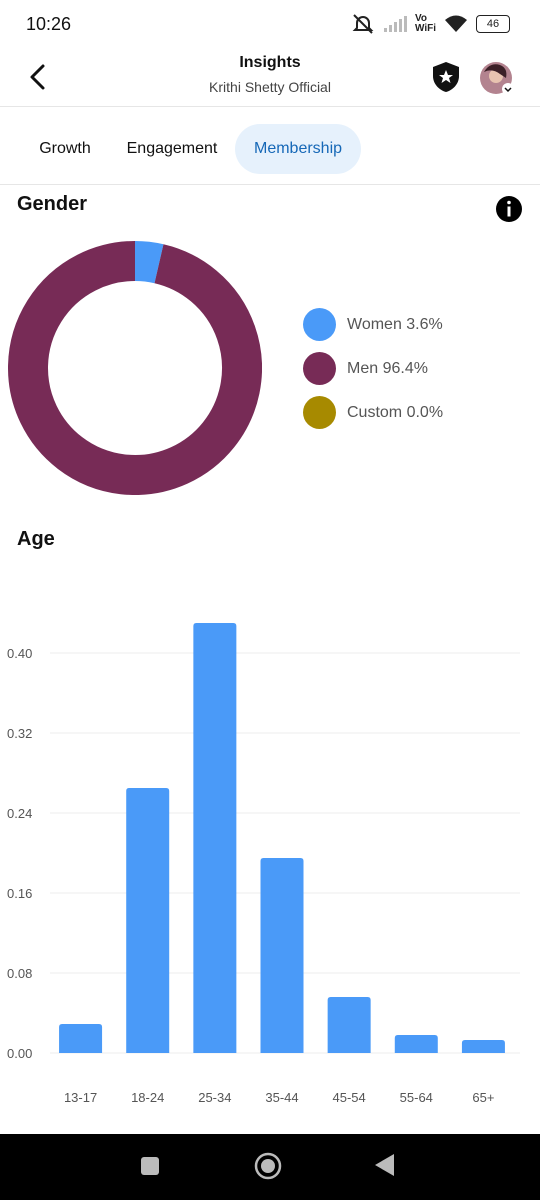 The image size is (540, 1200). What do you see at coordinates (214, 1097) in the screenshot?
I see `x-tick-label: 25-34` at bounding box center [214, 1097].